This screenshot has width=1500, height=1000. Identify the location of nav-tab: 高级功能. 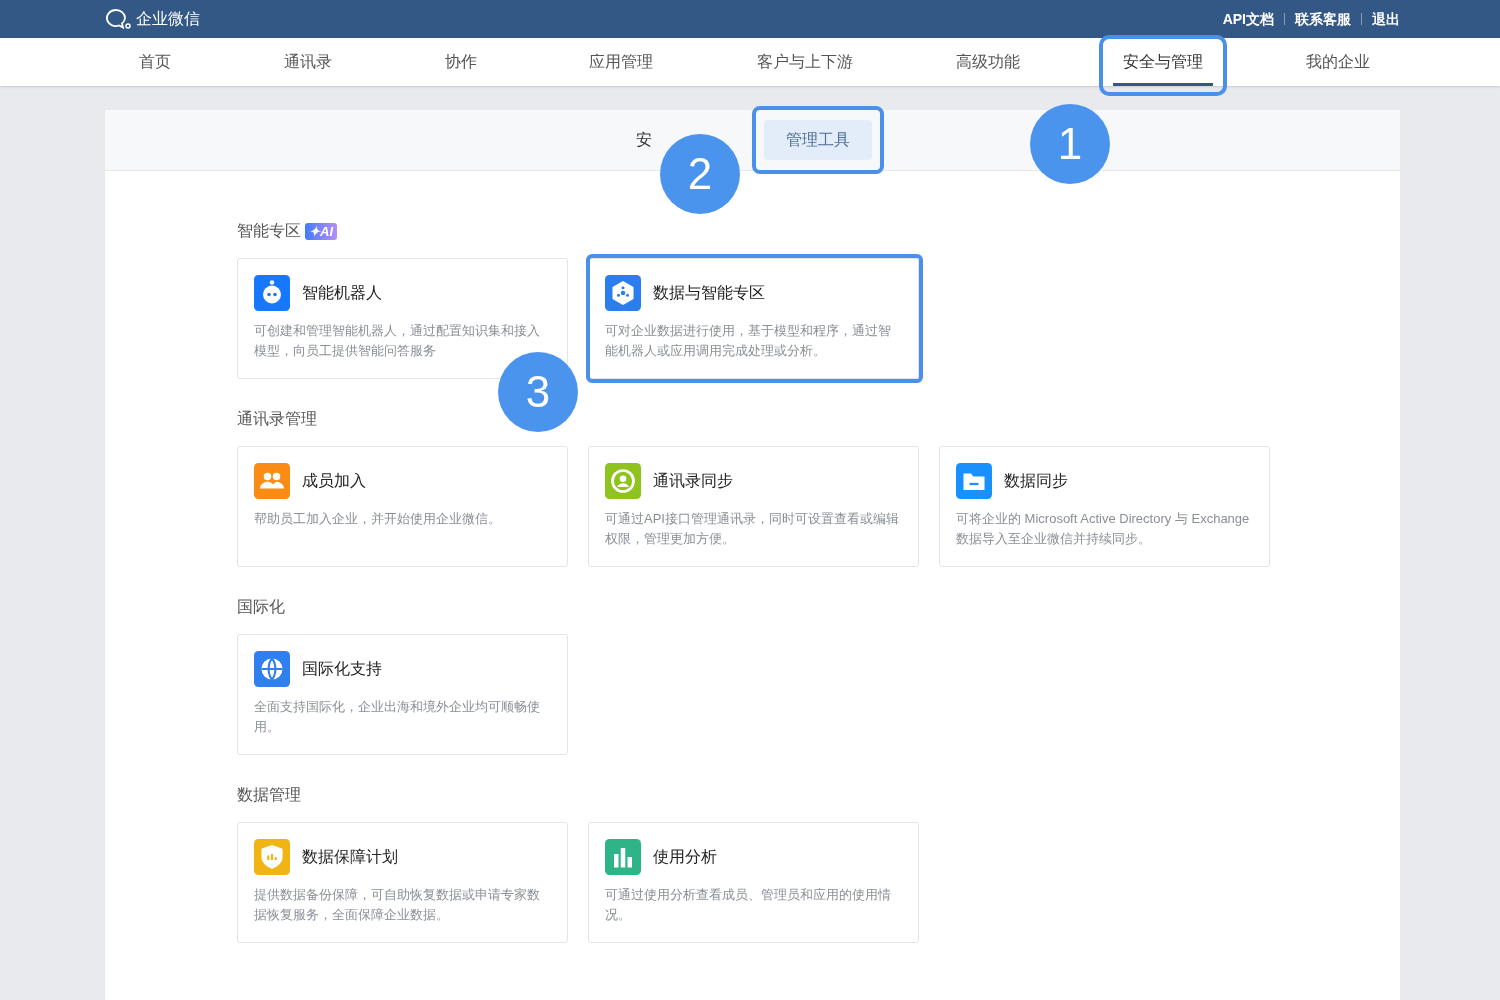
(987, 62).